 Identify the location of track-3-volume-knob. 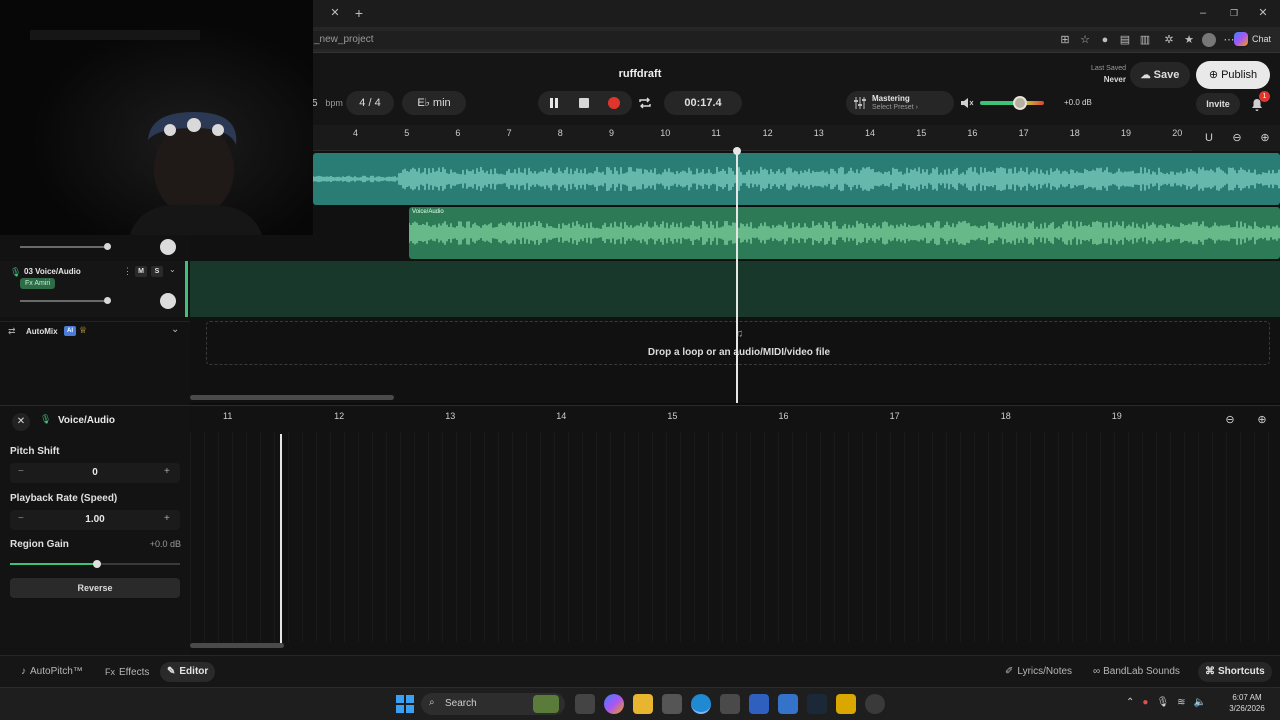
(107, 300).